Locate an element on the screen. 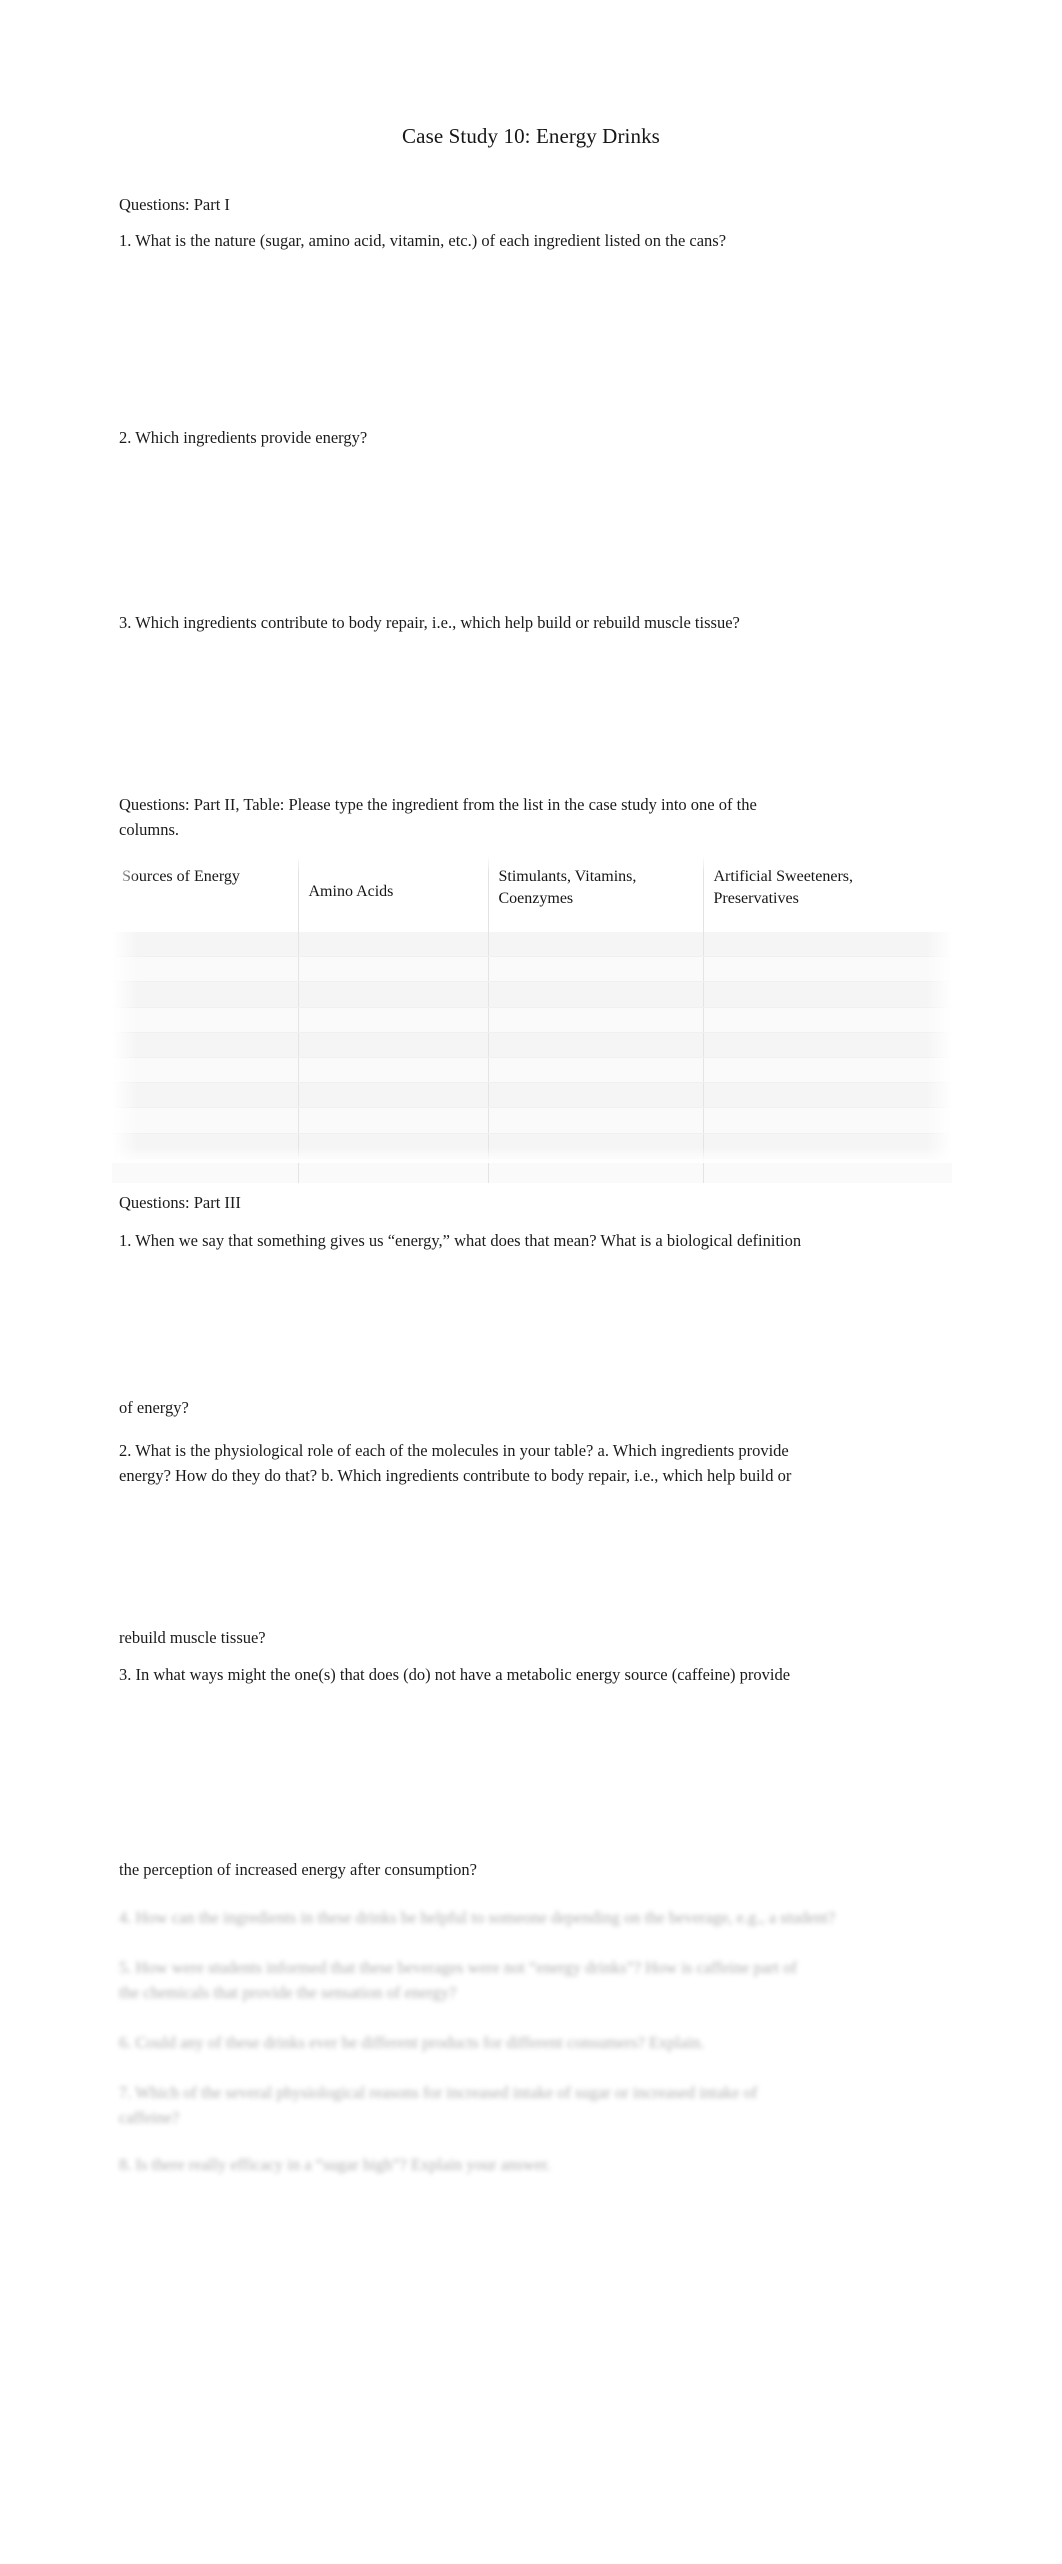 This screenshot has height=2564, width=1062. part-three-heading: Questions: Part III is located at coordinates (180, 1202).